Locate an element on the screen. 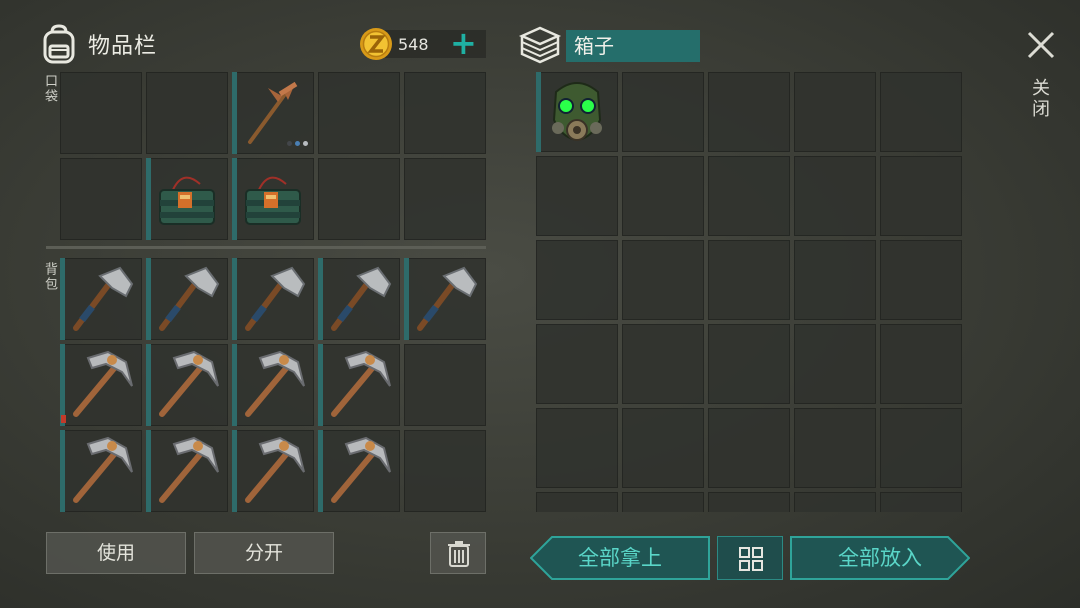 Image resolution: width=1080 pixels, height=608 pixels. pockets-label: 口袋 is located at coordinates (49, 89).